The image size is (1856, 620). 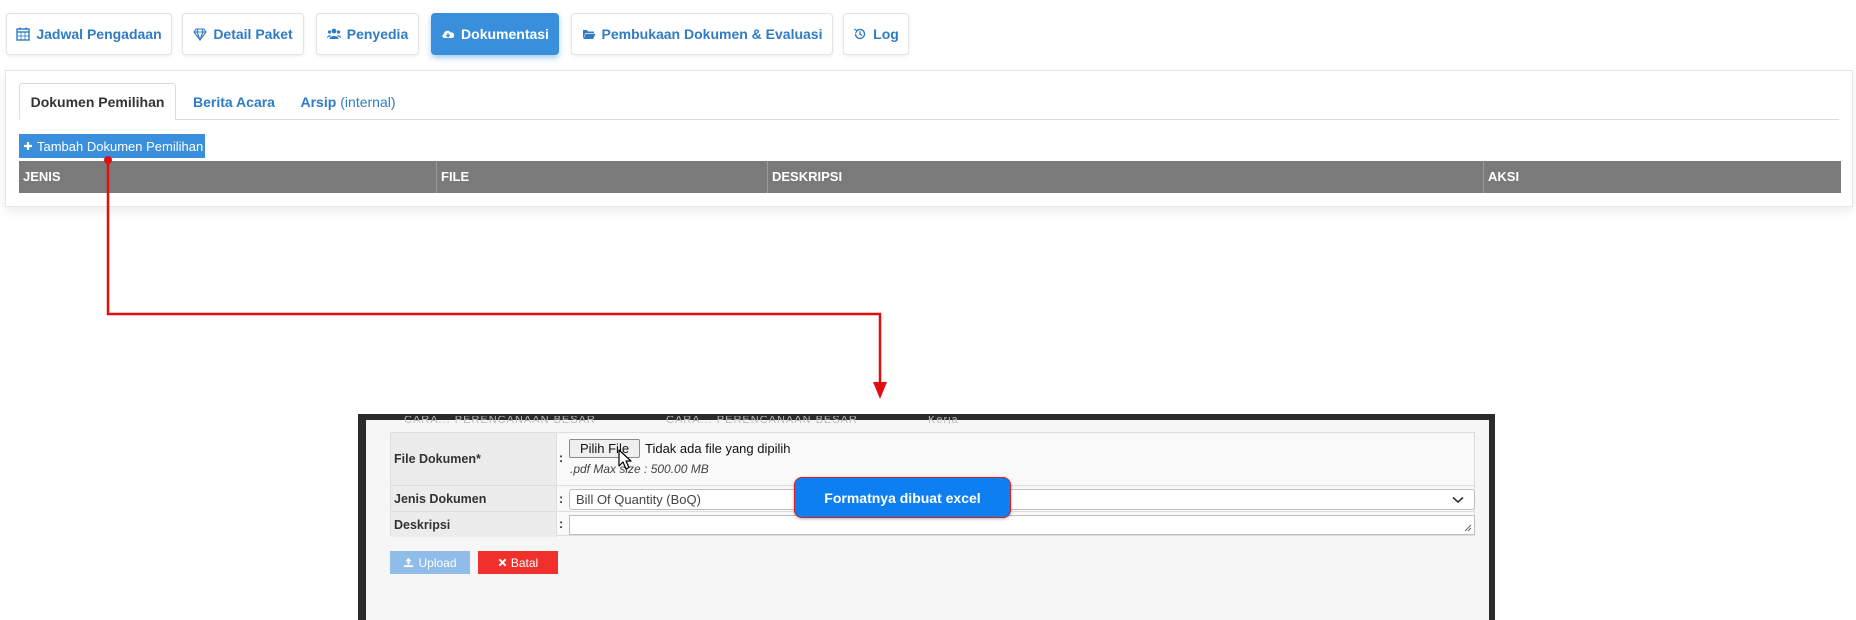 I want to click on tab-suffix: (internal), so click(x=368, y=101).